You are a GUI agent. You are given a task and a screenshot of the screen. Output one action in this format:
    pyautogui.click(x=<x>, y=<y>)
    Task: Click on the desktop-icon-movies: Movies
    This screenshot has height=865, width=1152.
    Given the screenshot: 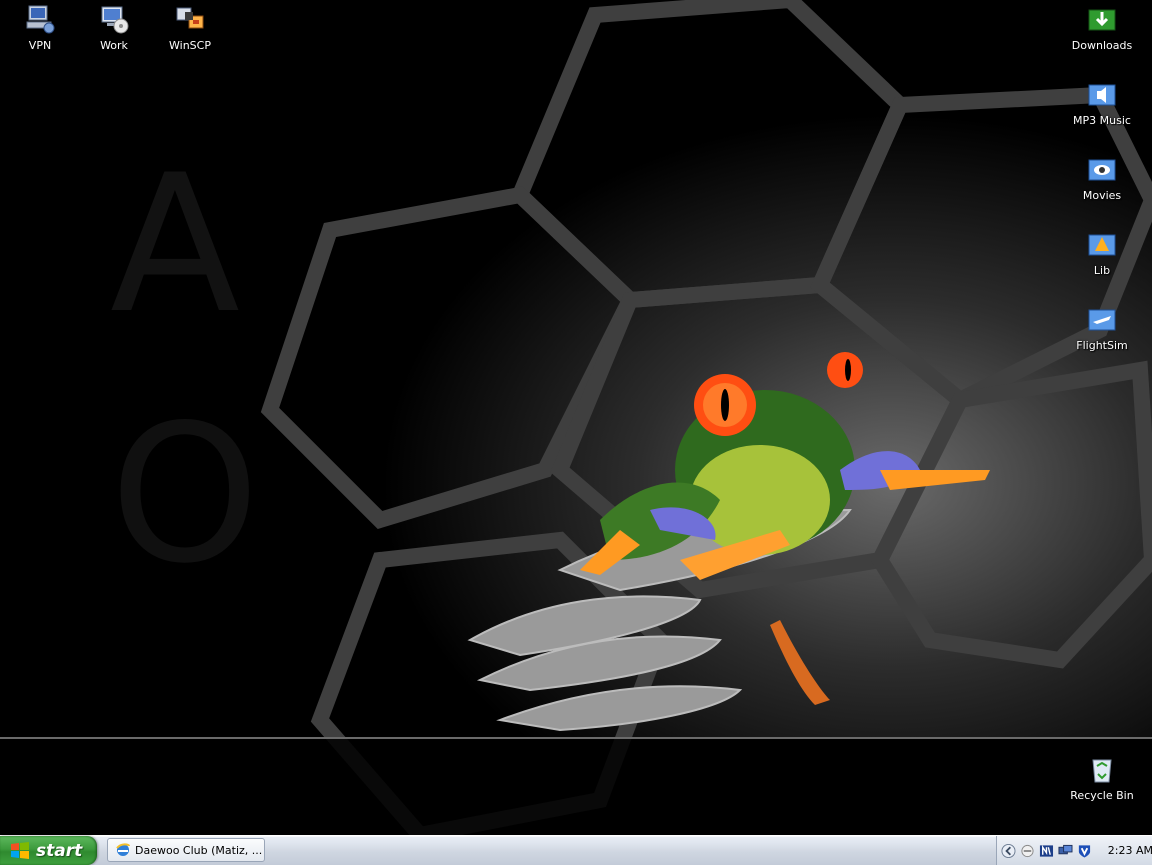 What is the action you would take?
    pyautogui.click(x=1102, y=177)
    